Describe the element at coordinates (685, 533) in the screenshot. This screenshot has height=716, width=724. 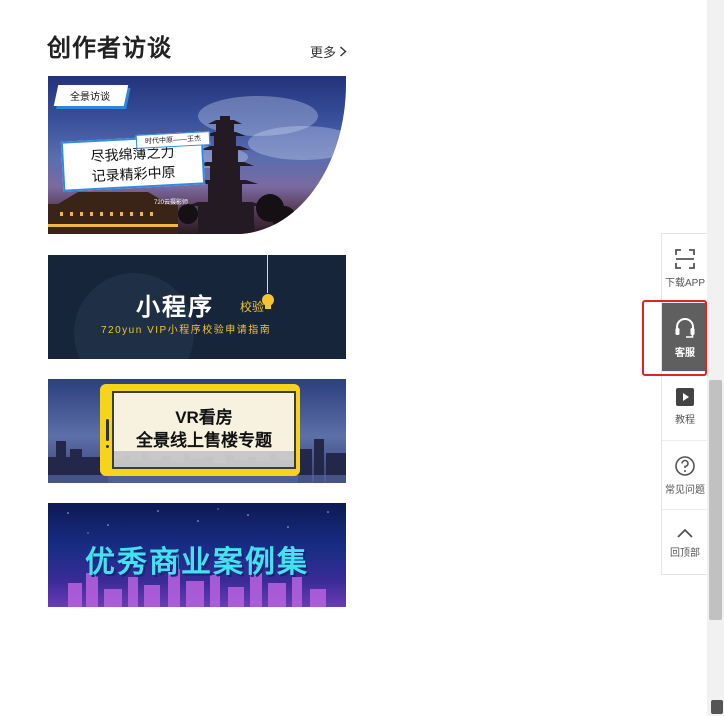
I see `chevron-up-icon` at that location.